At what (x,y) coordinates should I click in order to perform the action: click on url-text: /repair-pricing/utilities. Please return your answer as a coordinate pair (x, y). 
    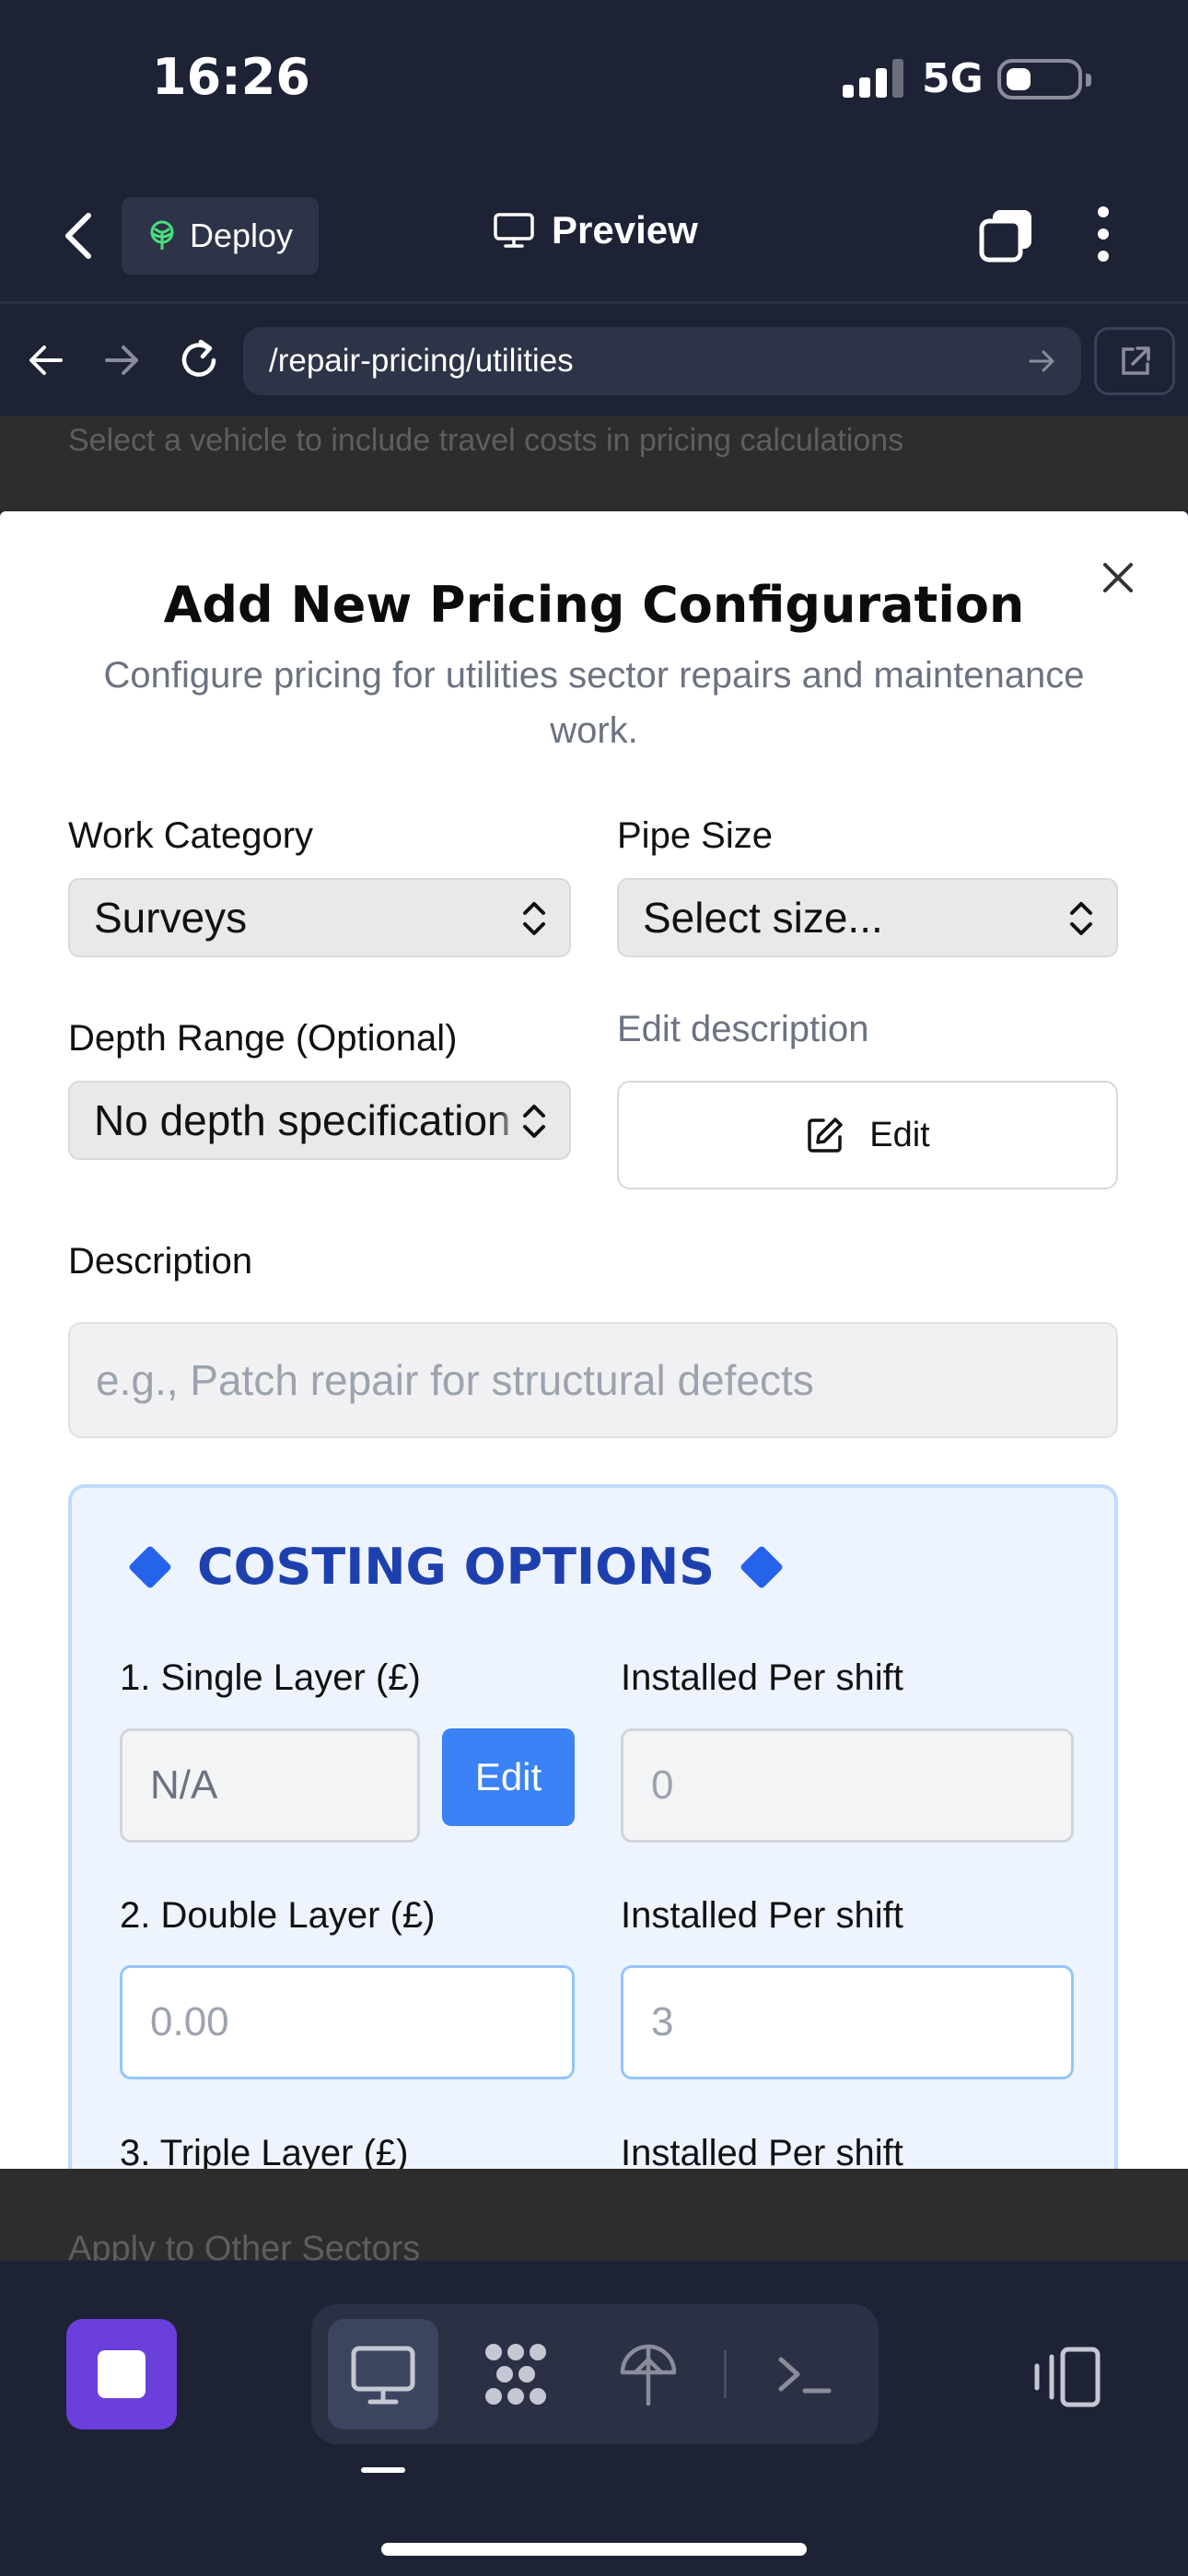
    Looking at the image, I should click on (421, 361).